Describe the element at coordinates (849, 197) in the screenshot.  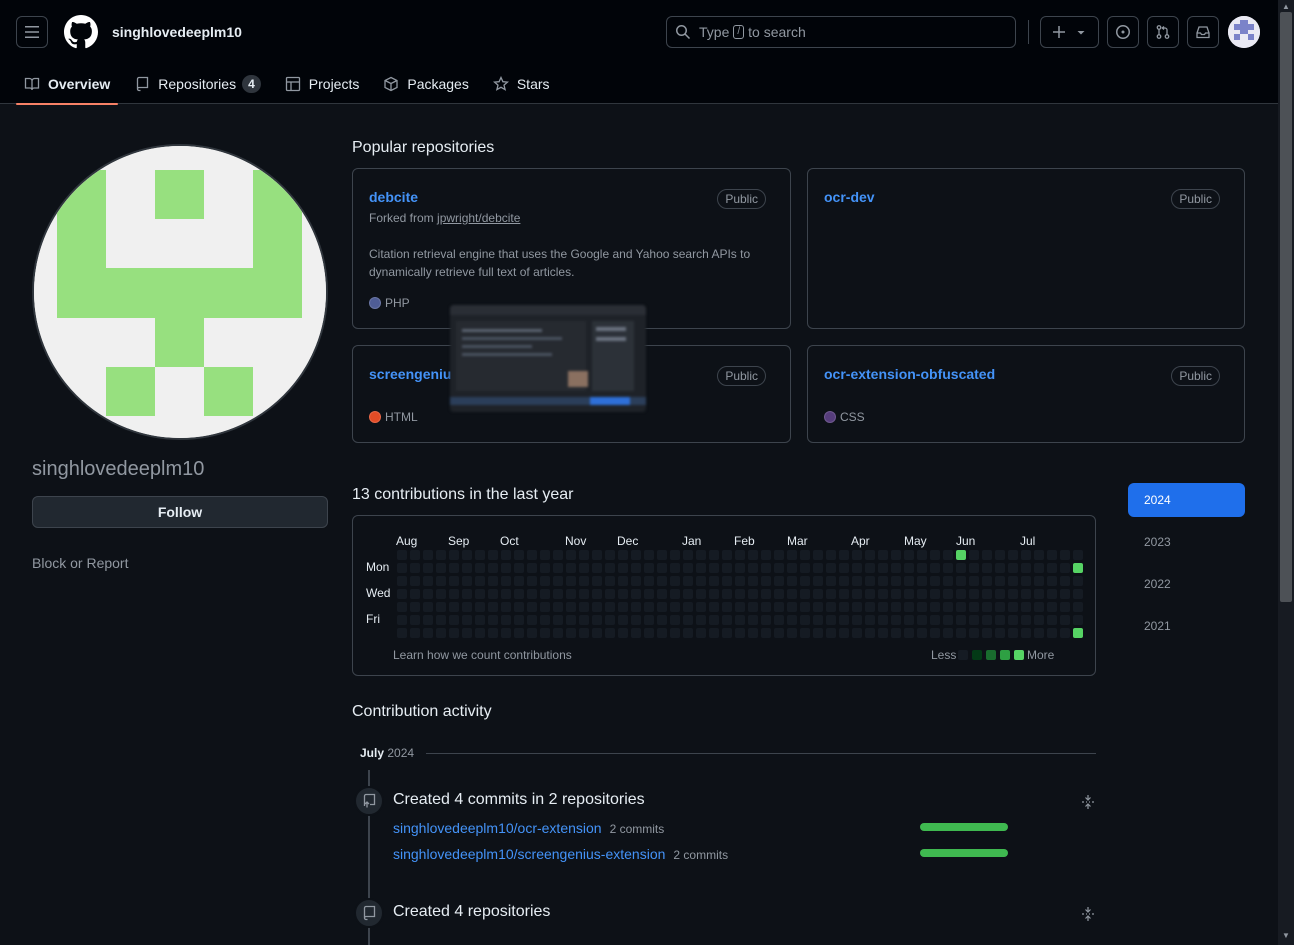
I see `repo-link-ocr-dev: ocr-dev` at that location.